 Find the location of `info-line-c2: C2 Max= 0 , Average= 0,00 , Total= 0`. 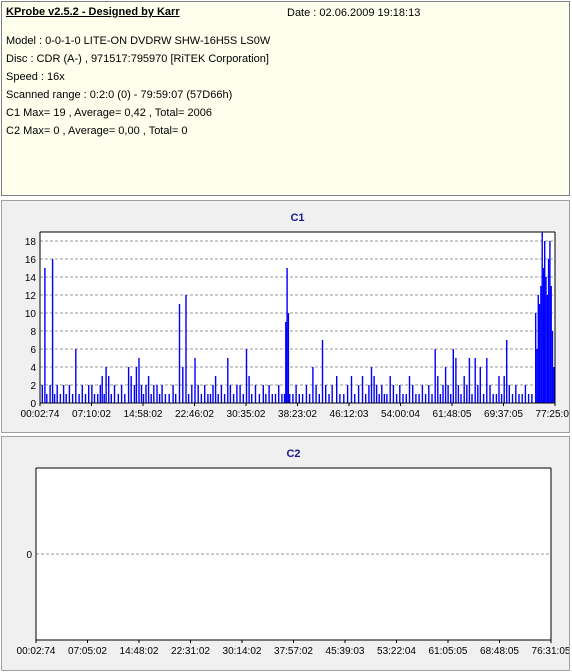

info-line-c2: C2 Max= 0 , Average= 0,00 , Total= 0 is located at coordinates (97, 131).